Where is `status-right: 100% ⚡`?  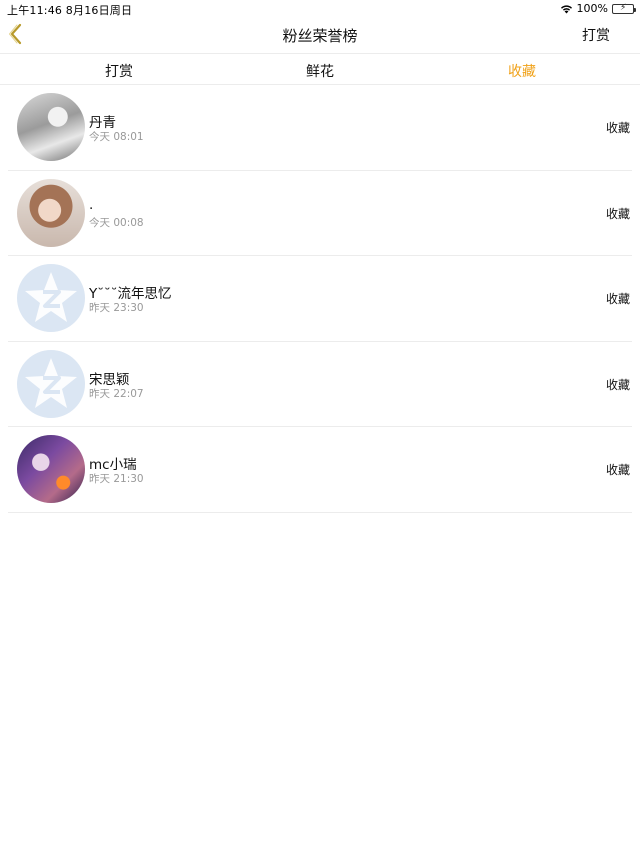 status-right: 100% ⚡ is located at coordinates (598, 8).